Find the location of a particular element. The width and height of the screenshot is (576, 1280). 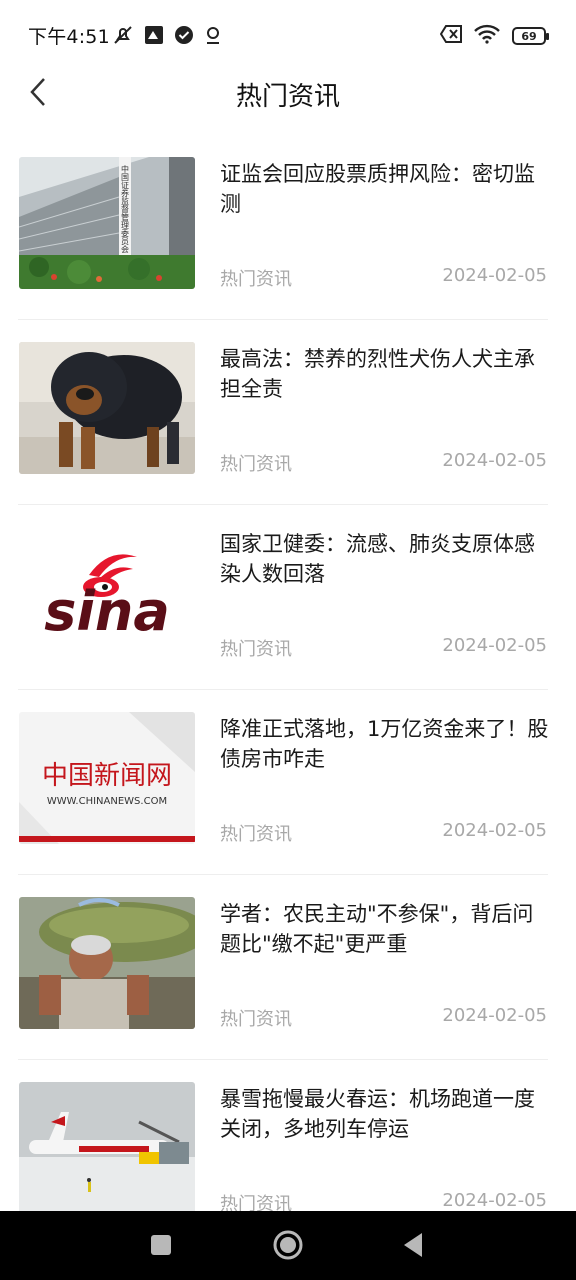

news-thumbnail-building: 中国证券监督管理委员会 is located at coordinates (107, 223).